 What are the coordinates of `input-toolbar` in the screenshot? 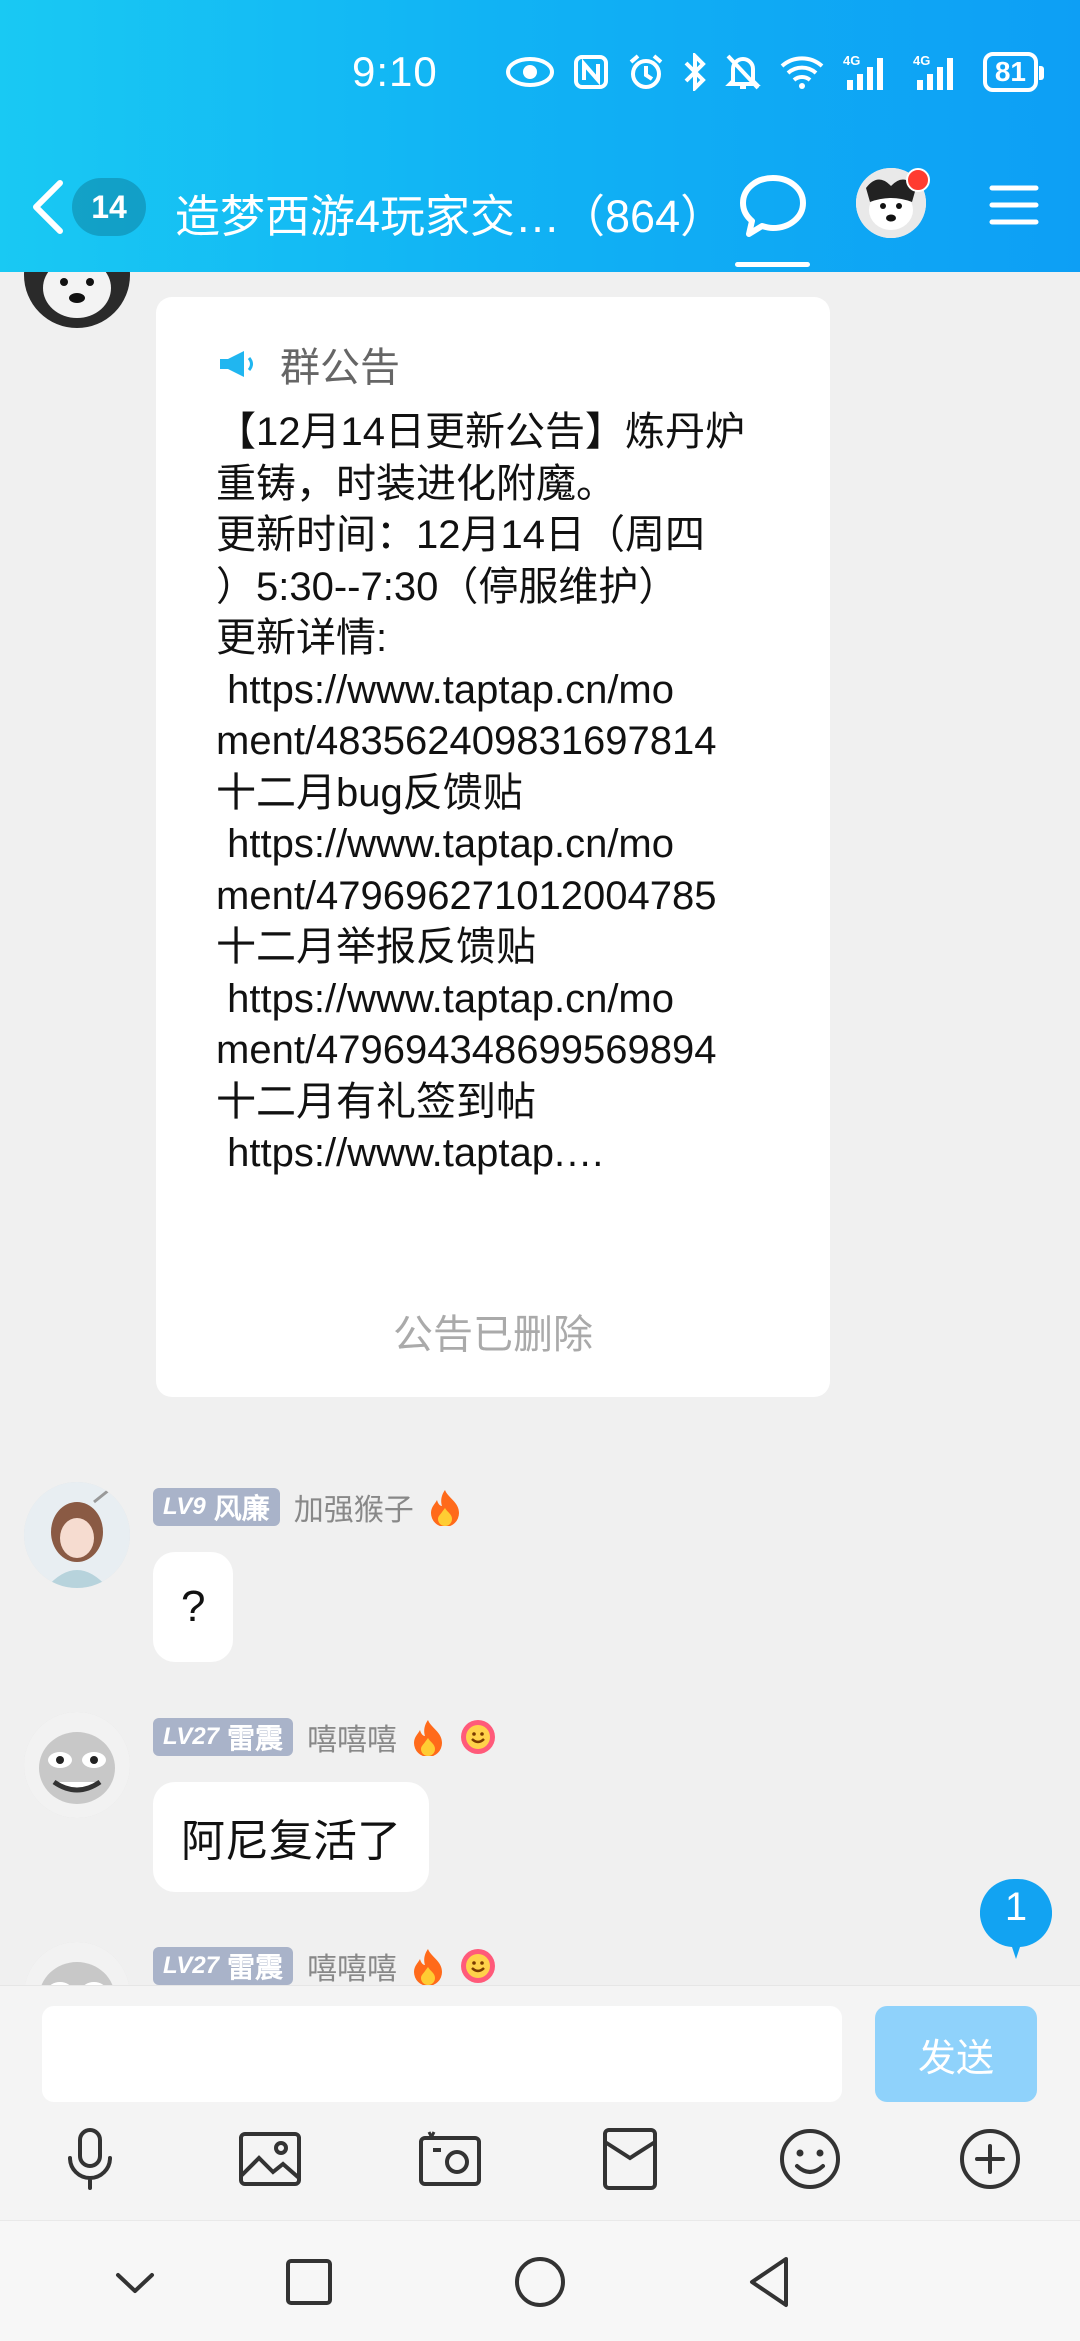 It's located at (540, 2164).